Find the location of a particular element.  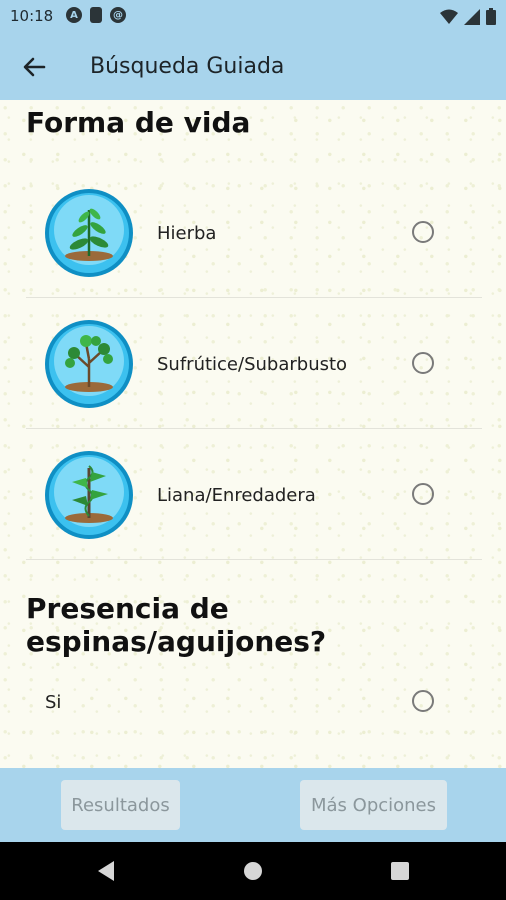

status-system-icons is located at coordinates (468, 16).